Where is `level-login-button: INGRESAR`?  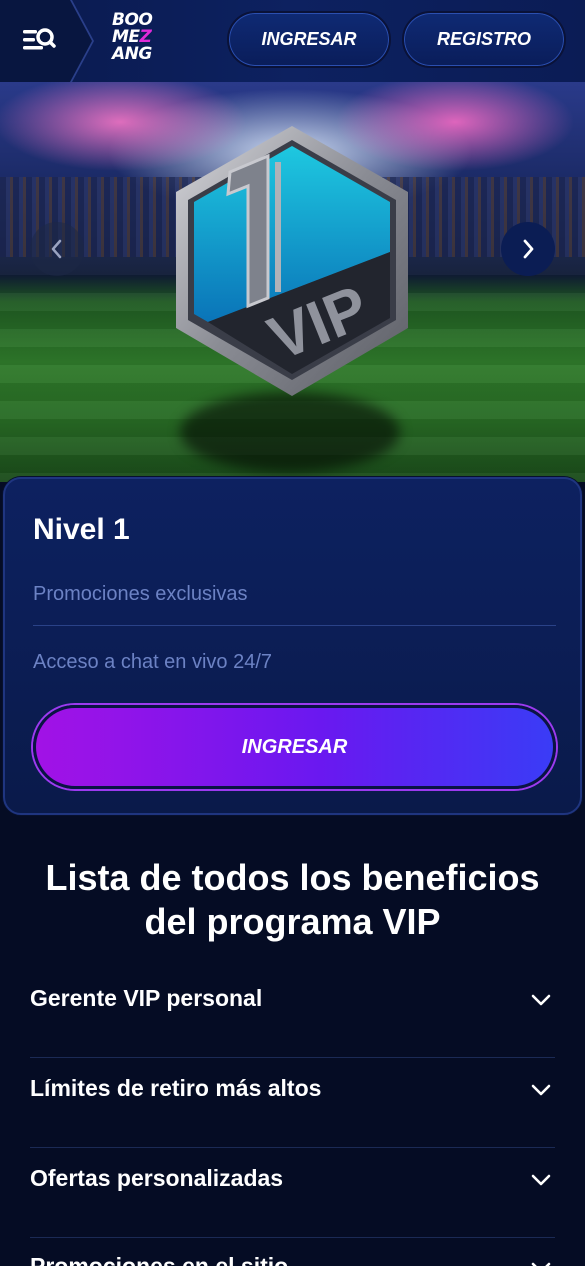
level-login-button: INGRESAR is located at coordinates (294, 747).